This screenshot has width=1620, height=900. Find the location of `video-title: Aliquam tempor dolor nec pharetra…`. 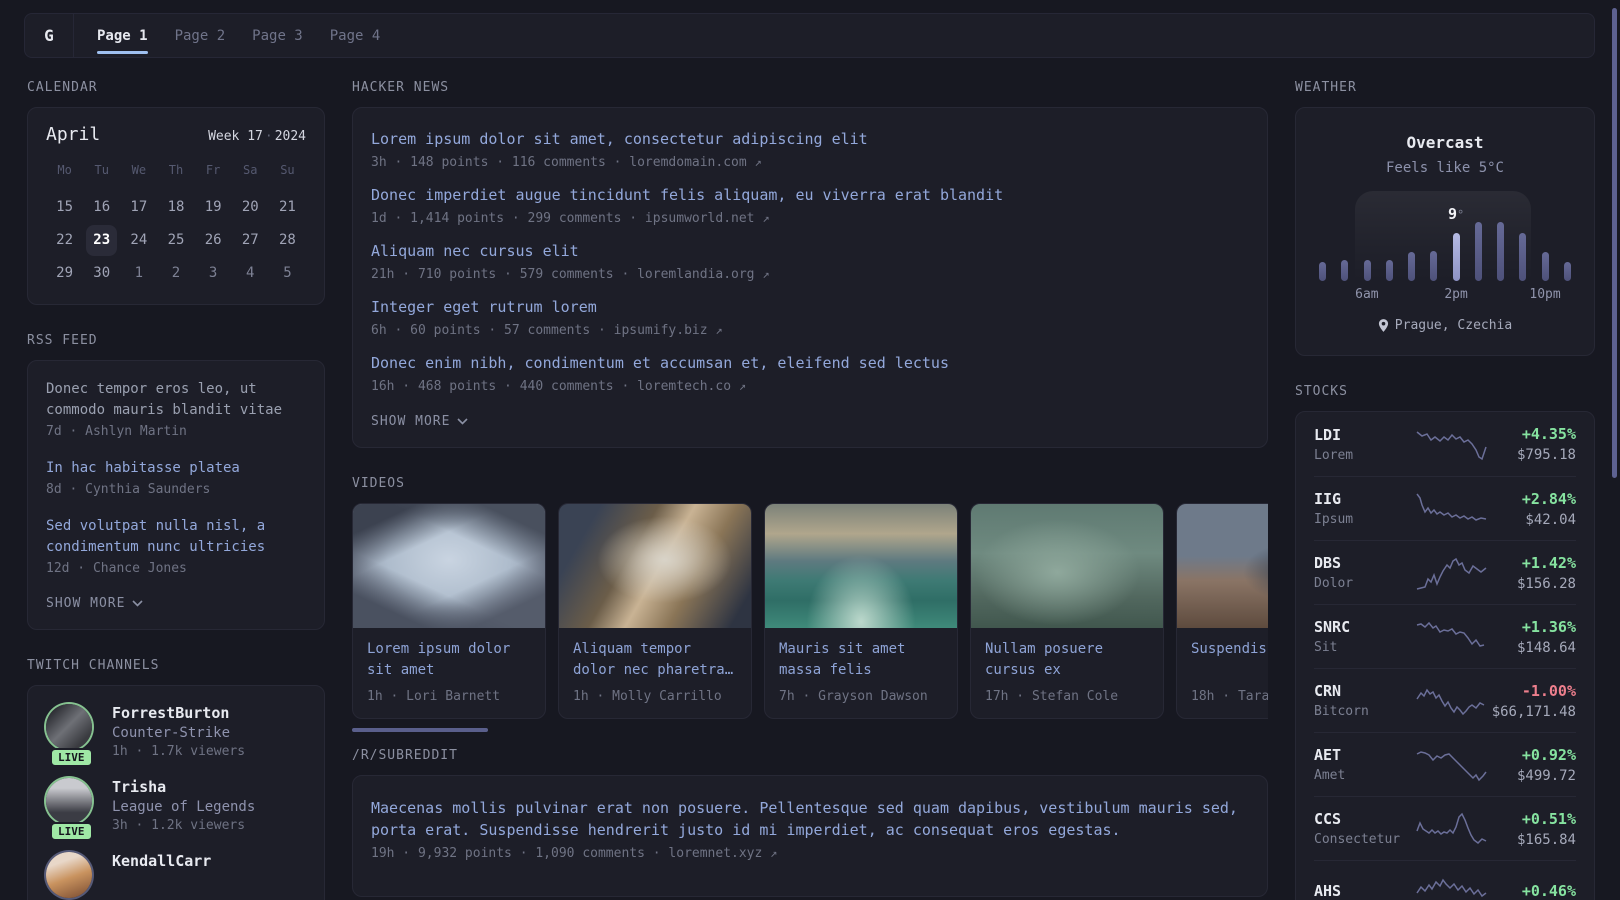

video-title: Aliquam tempor dolor nec pharetra… is located at coordinates (653, 659).